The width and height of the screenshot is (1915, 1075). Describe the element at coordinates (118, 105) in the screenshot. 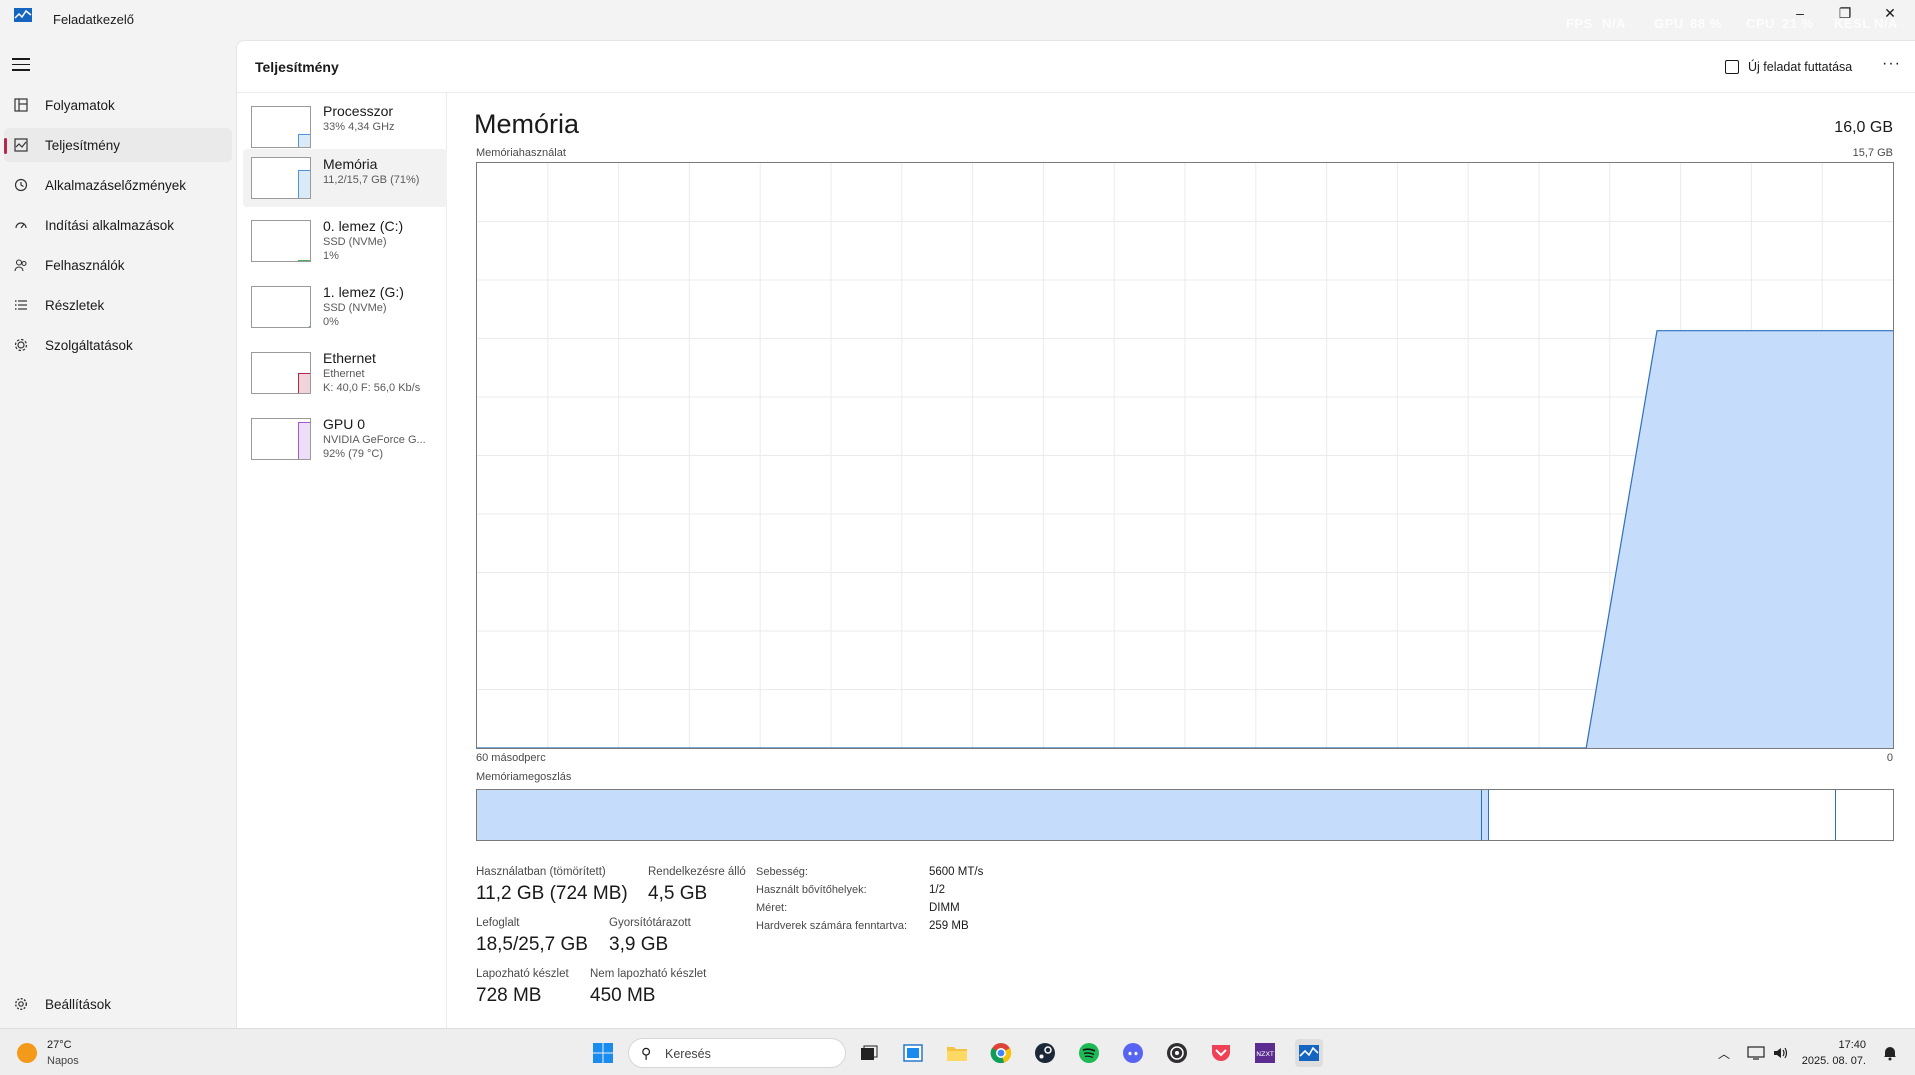

I see `sidebar-item-processes: Folyamatok` at that location.